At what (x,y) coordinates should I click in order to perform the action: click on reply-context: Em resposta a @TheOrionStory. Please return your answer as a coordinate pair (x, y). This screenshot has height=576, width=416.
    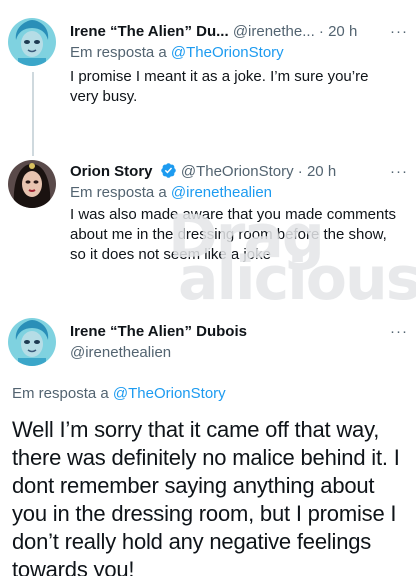
    Looking at the image, I should click on (177, 53).